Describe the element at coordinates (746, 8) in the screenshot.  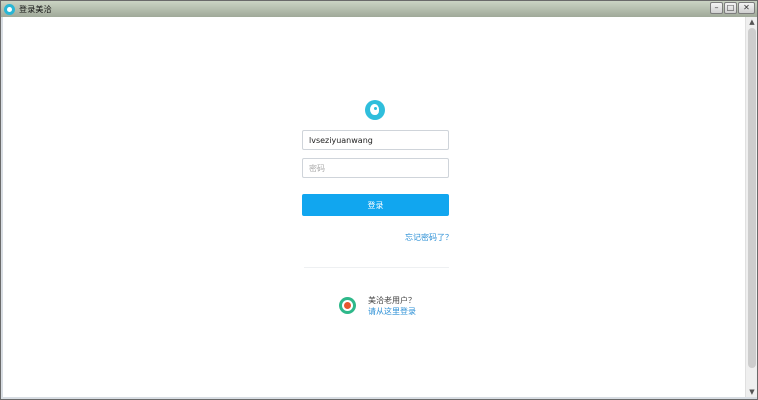
I see `close-button: ✕` at that location.